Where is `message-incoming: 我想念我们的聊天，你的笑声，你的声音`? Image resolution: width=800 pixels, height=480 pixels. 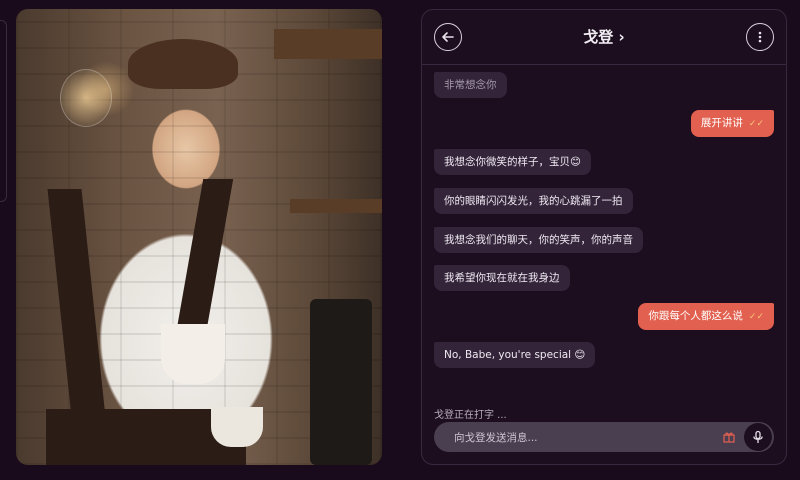 message-incoming: 我想念我们的聊天，你的笑声，你的声音 is located at coordinates (538, 240).